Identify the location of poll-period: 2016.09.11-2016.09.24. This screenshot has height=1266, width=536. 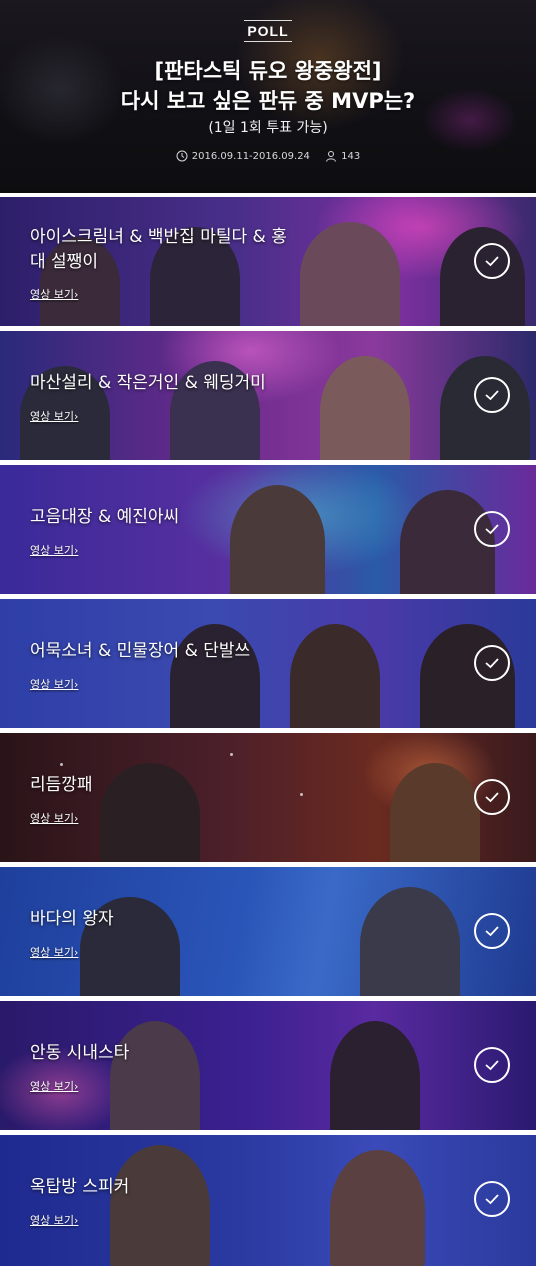
(243, 156).